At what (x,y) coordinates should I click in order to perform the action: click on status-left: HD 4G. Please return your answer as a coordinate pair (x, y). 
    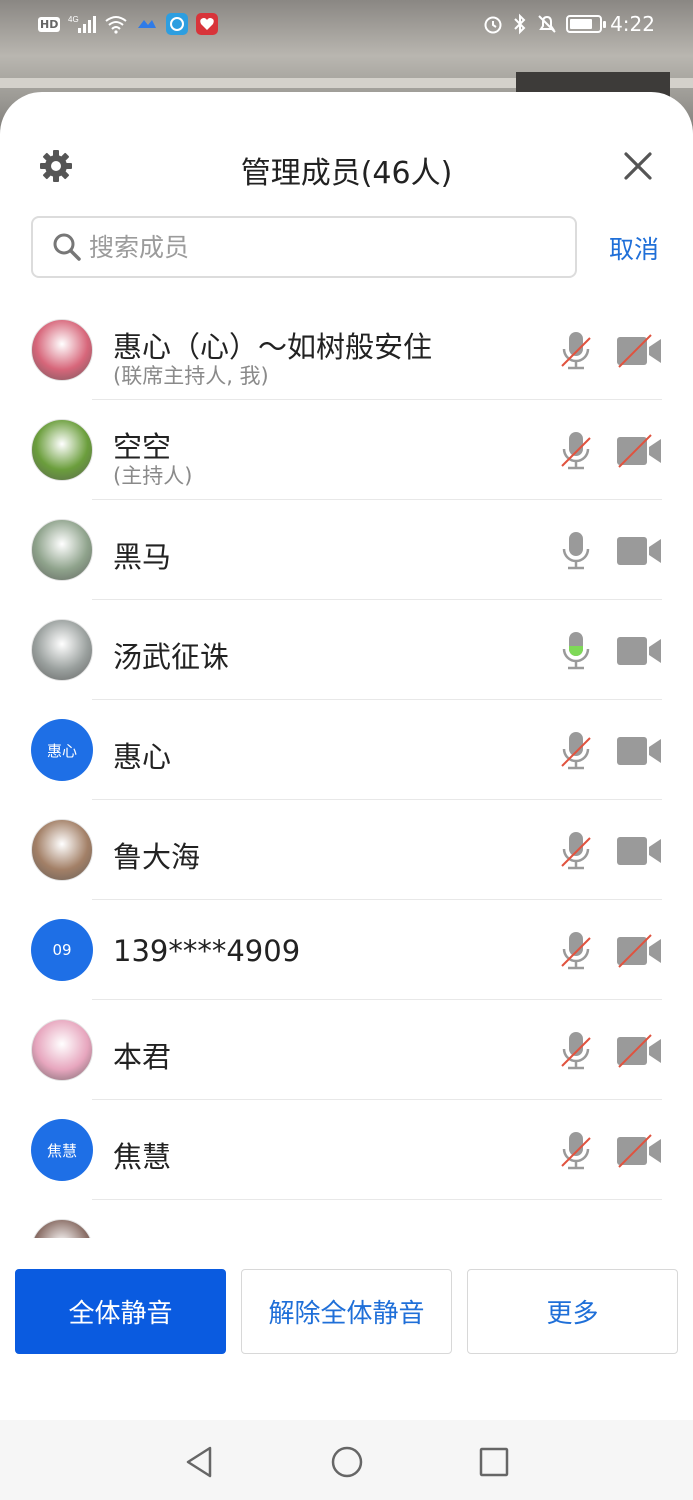
    Looking at the image, I should click on (128, 24).